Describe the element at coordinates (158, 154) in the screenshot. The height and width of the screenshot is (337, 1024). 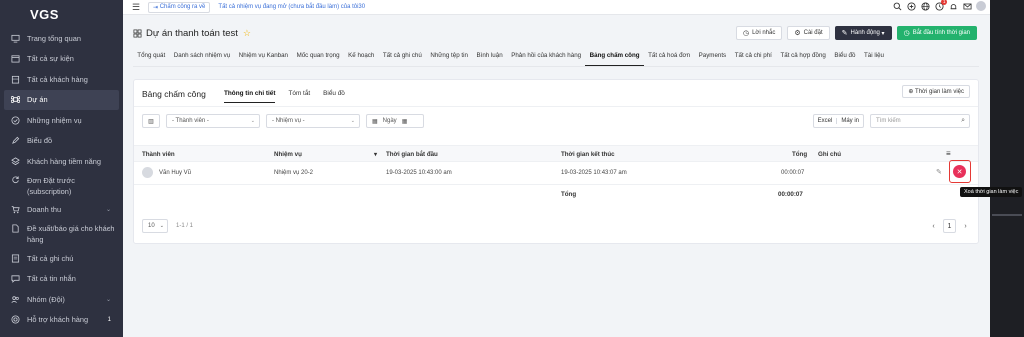
I see `col-member: Thành viên` at that location.